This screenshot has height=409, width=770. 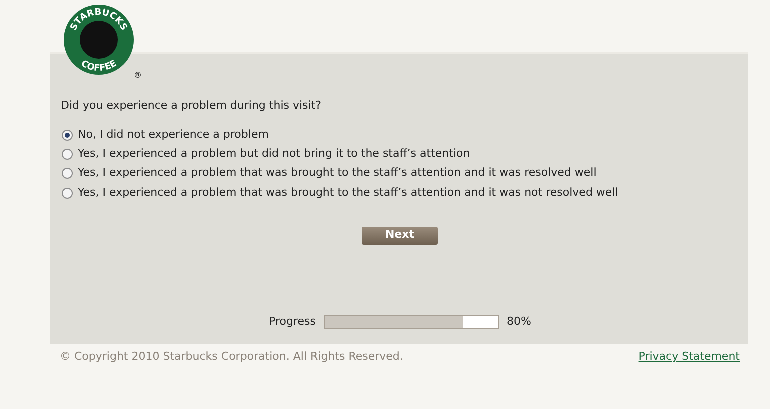 I want to click on progress-reading: 80%, so click(x=519, y=322).